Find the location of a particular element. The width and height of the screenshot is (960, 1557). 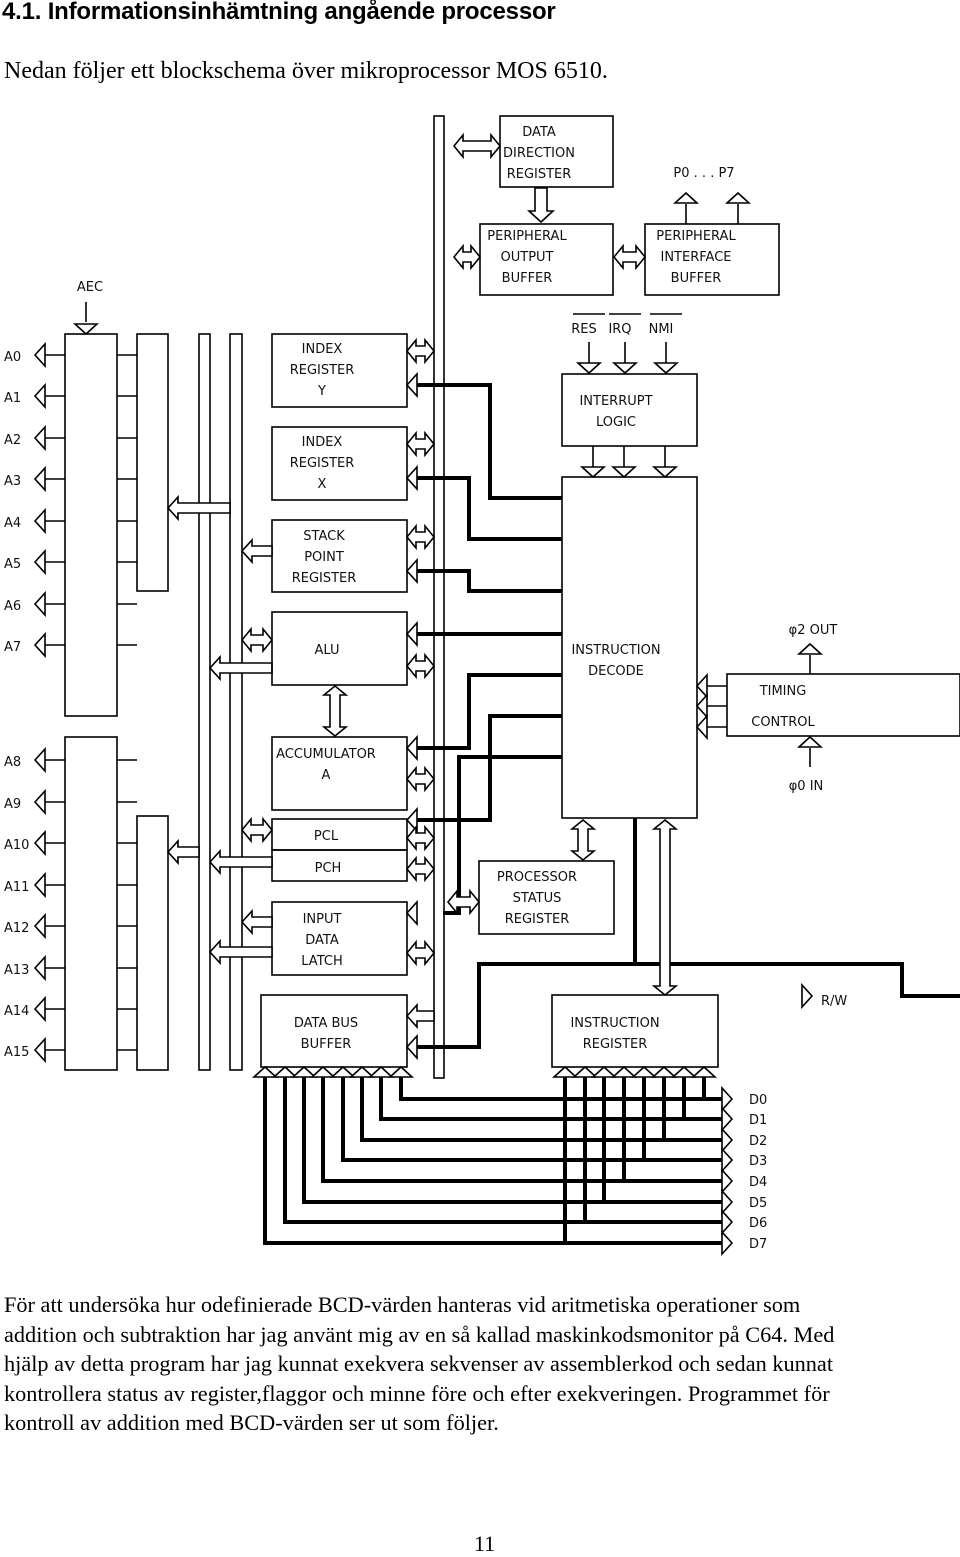

data-direction-register-label: REGISTER is located at coordinates (539, 174).